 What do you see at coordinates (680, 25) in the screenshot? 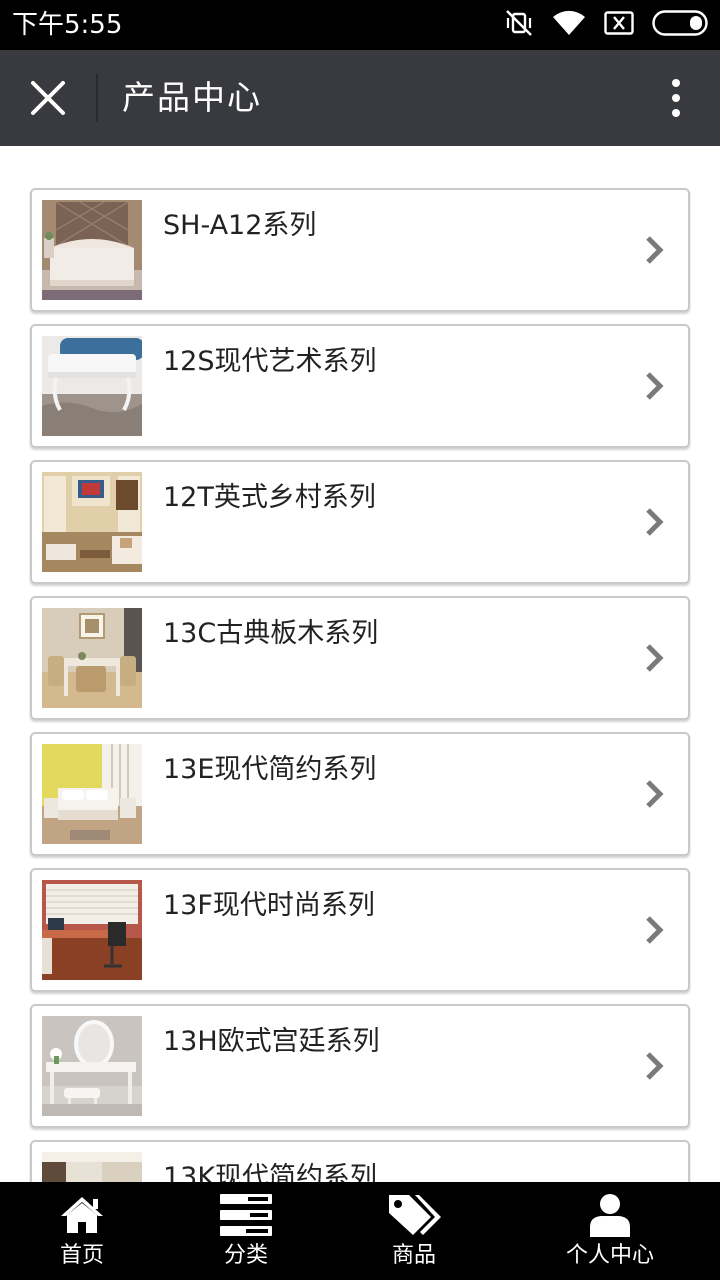
I see `battery-icon` at bounding box center [680, 25].